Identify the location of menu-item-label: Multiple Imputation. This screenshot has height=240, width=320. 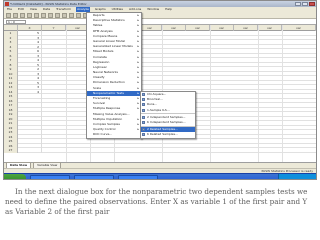
(108, 118).